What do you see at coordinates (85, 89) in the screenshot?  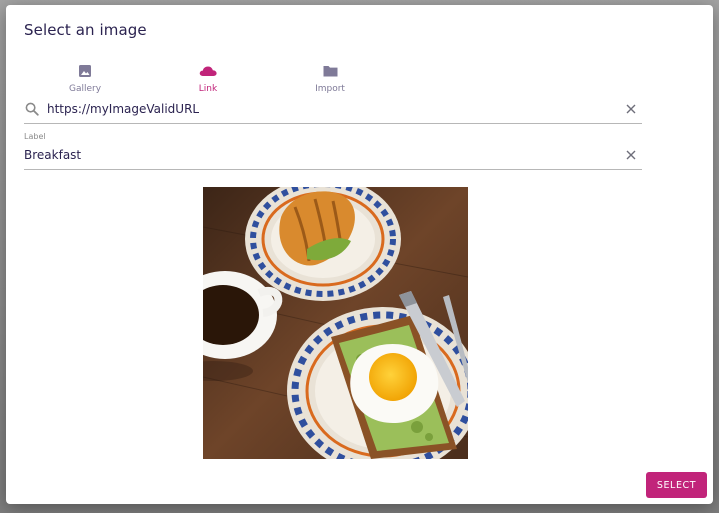 I see `tab-gallery-label: Gallery` at bounding box center [85, 89].